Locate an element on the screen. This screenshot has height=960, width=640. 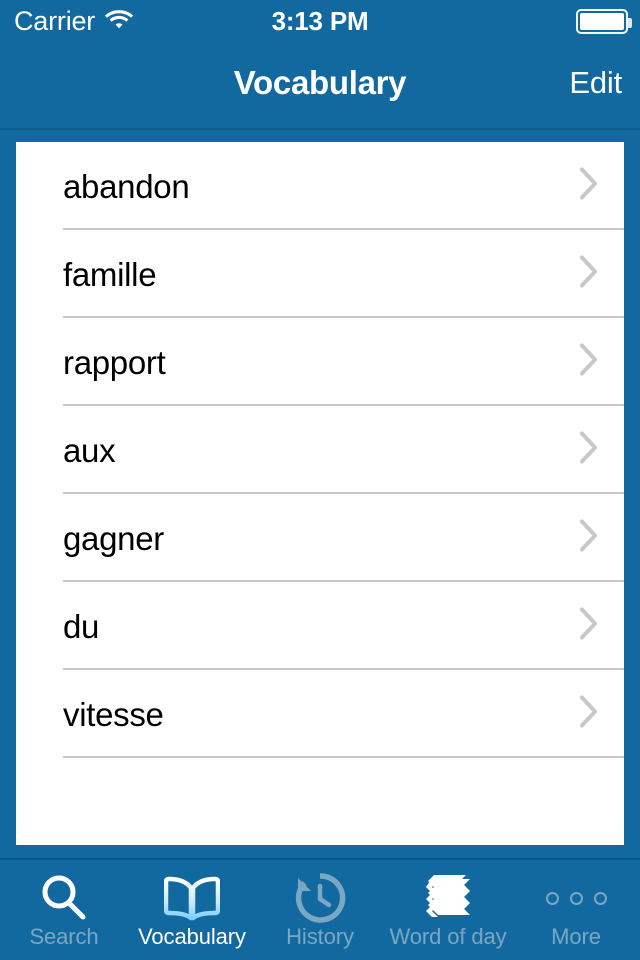
tab-vocabulary: Vocabulary is located at coordinates (192, 910).